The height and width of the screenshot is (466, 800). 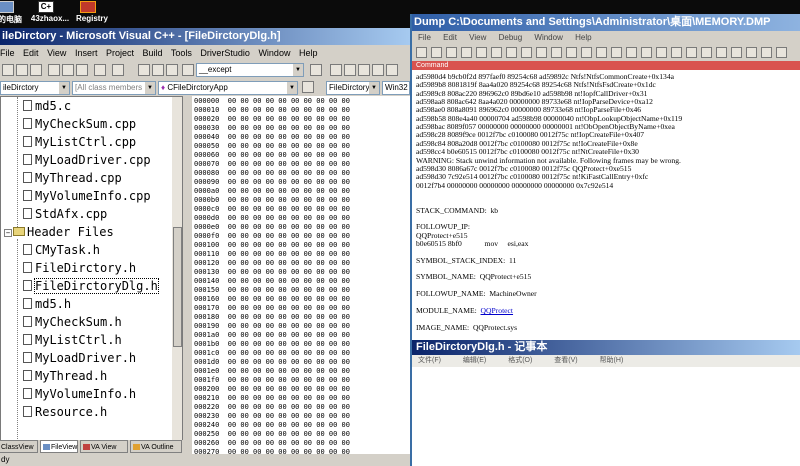 What do you see at coordinates (225, 53) in the screenshot?
I see `menu-driverstudio: DriverStudio` at bounding box center [225, 53].